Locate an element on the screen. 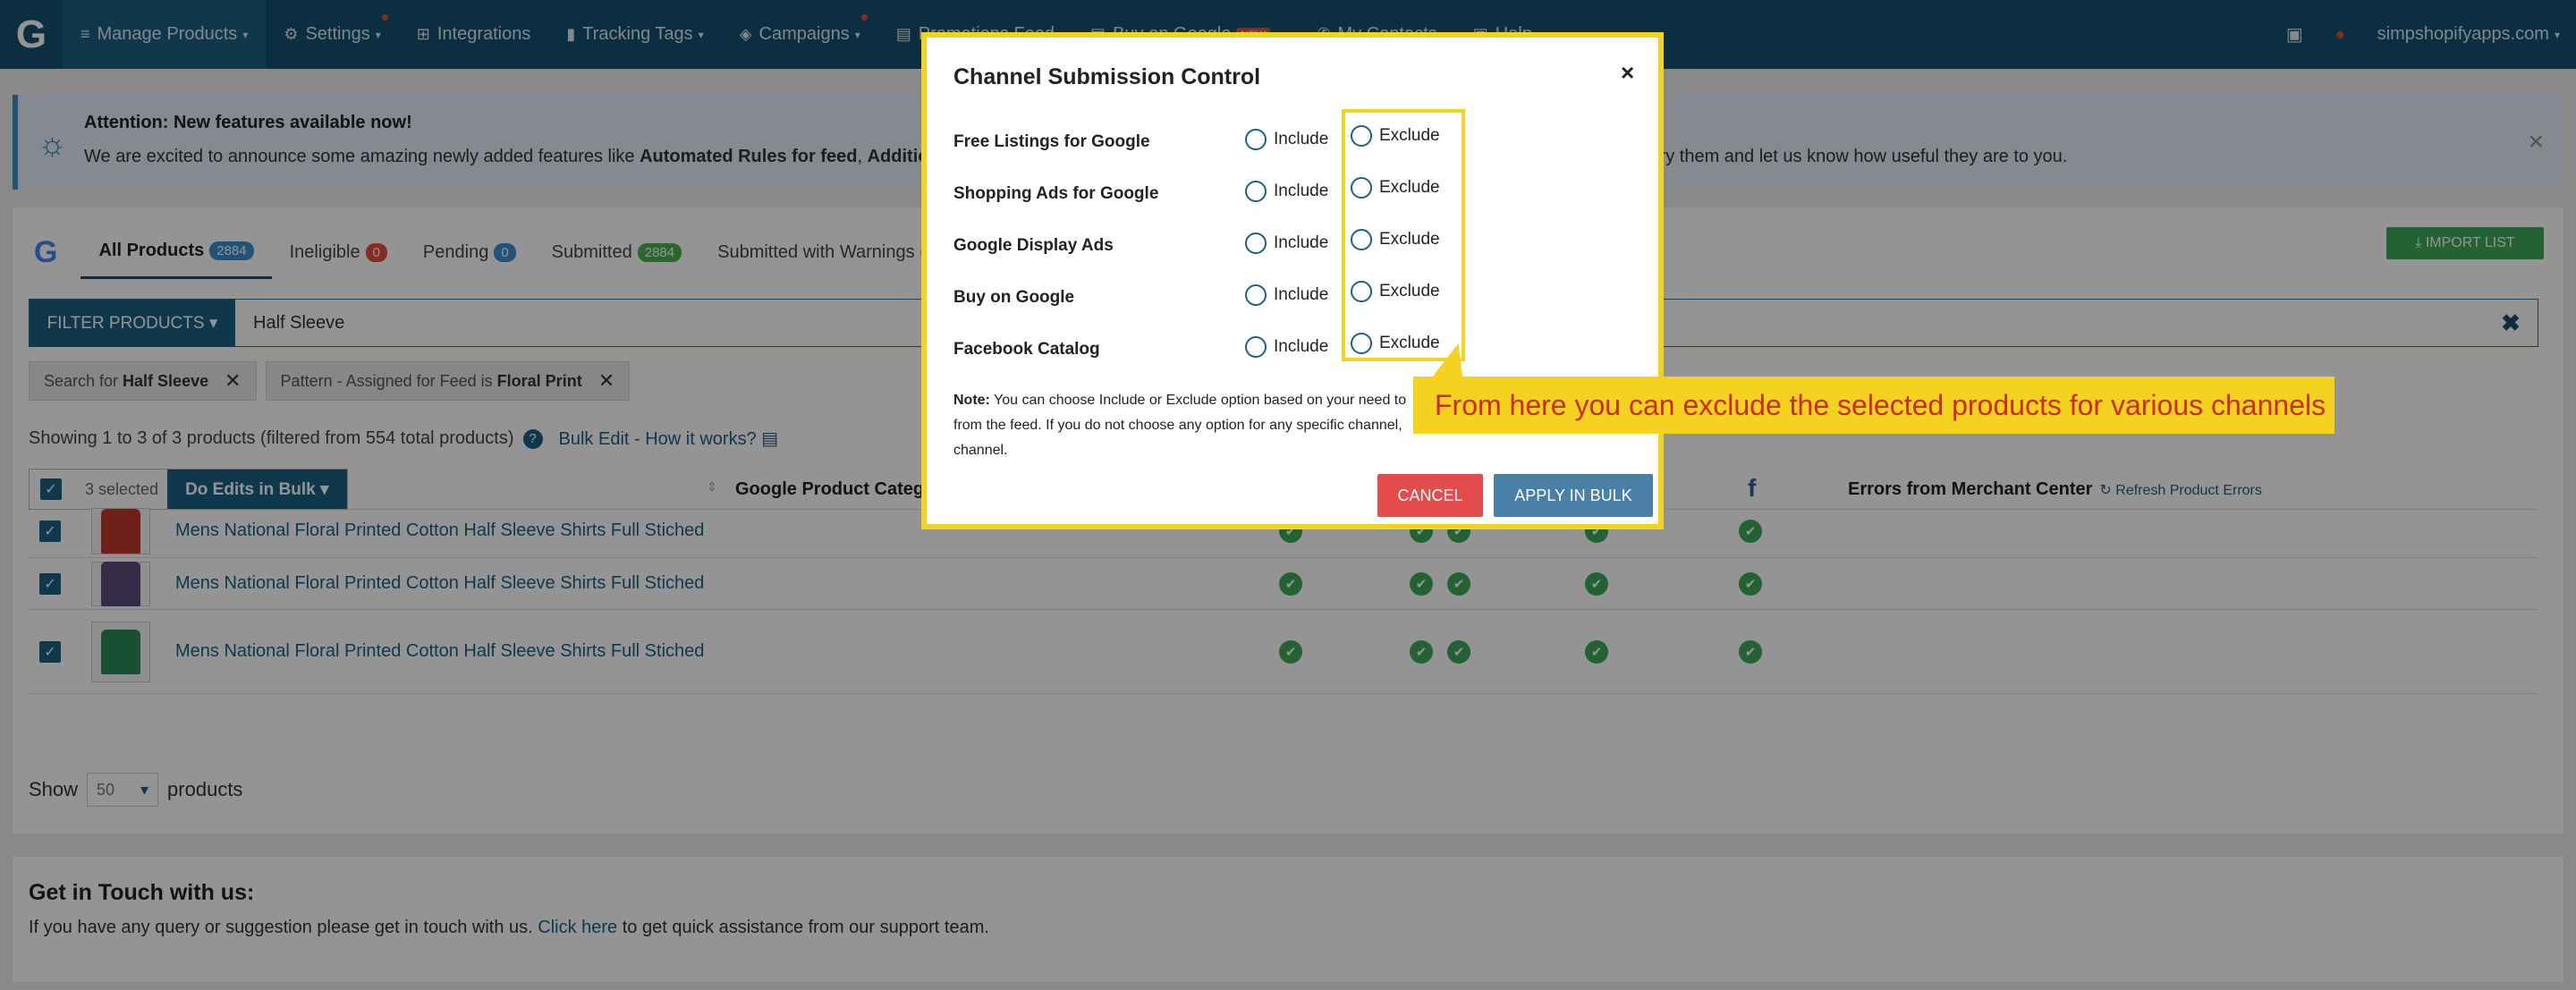 Image resolution: width=2576 pixels, height=990 pixels. note-line-3: channel. is located at coordinates (980, 450).